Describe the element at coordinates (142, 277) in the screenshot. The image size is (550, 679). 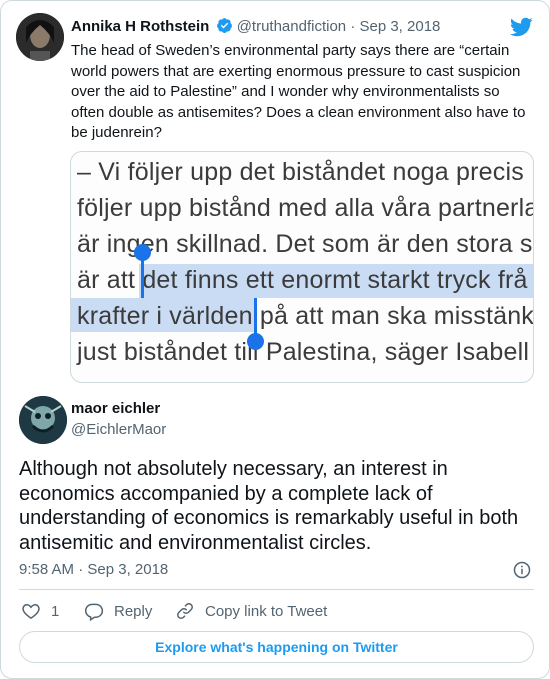
I see `selection-start-cursor` at that location.